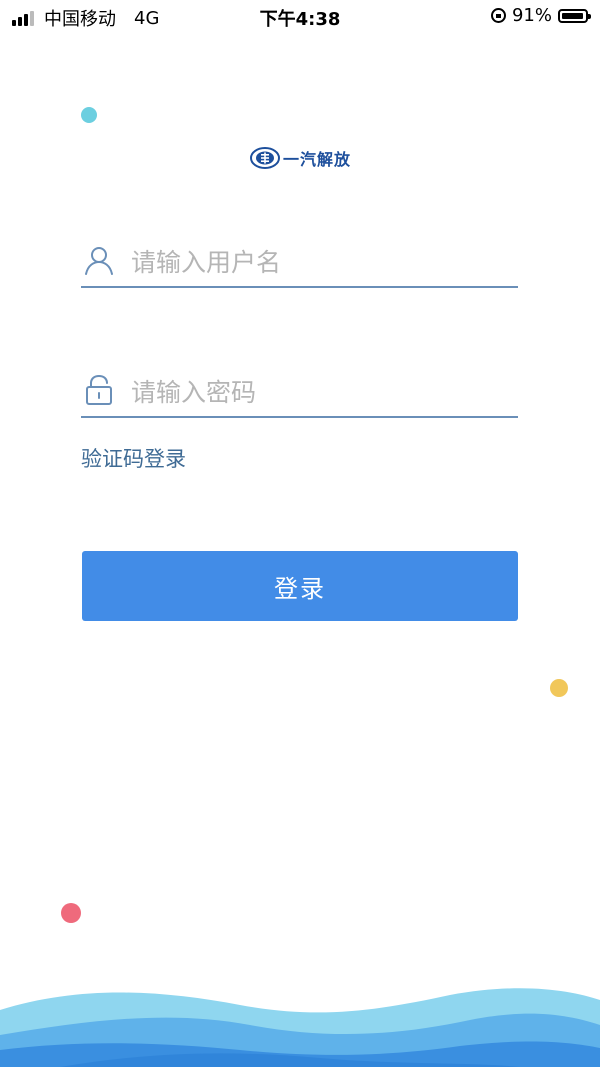  I want to click on user-icon, so click(99, 261).